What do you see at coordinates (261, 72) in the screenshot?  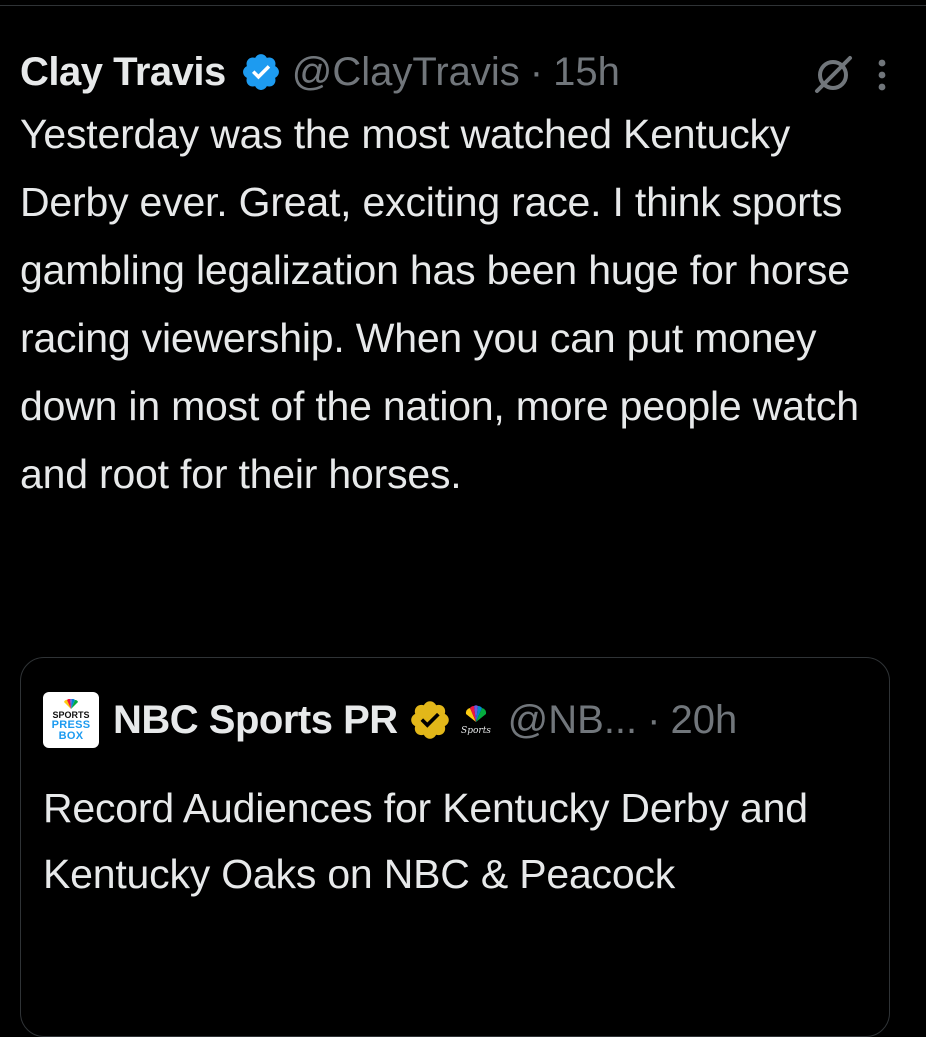 I see `verified-badge-icon` at bounding box center [261, 72].